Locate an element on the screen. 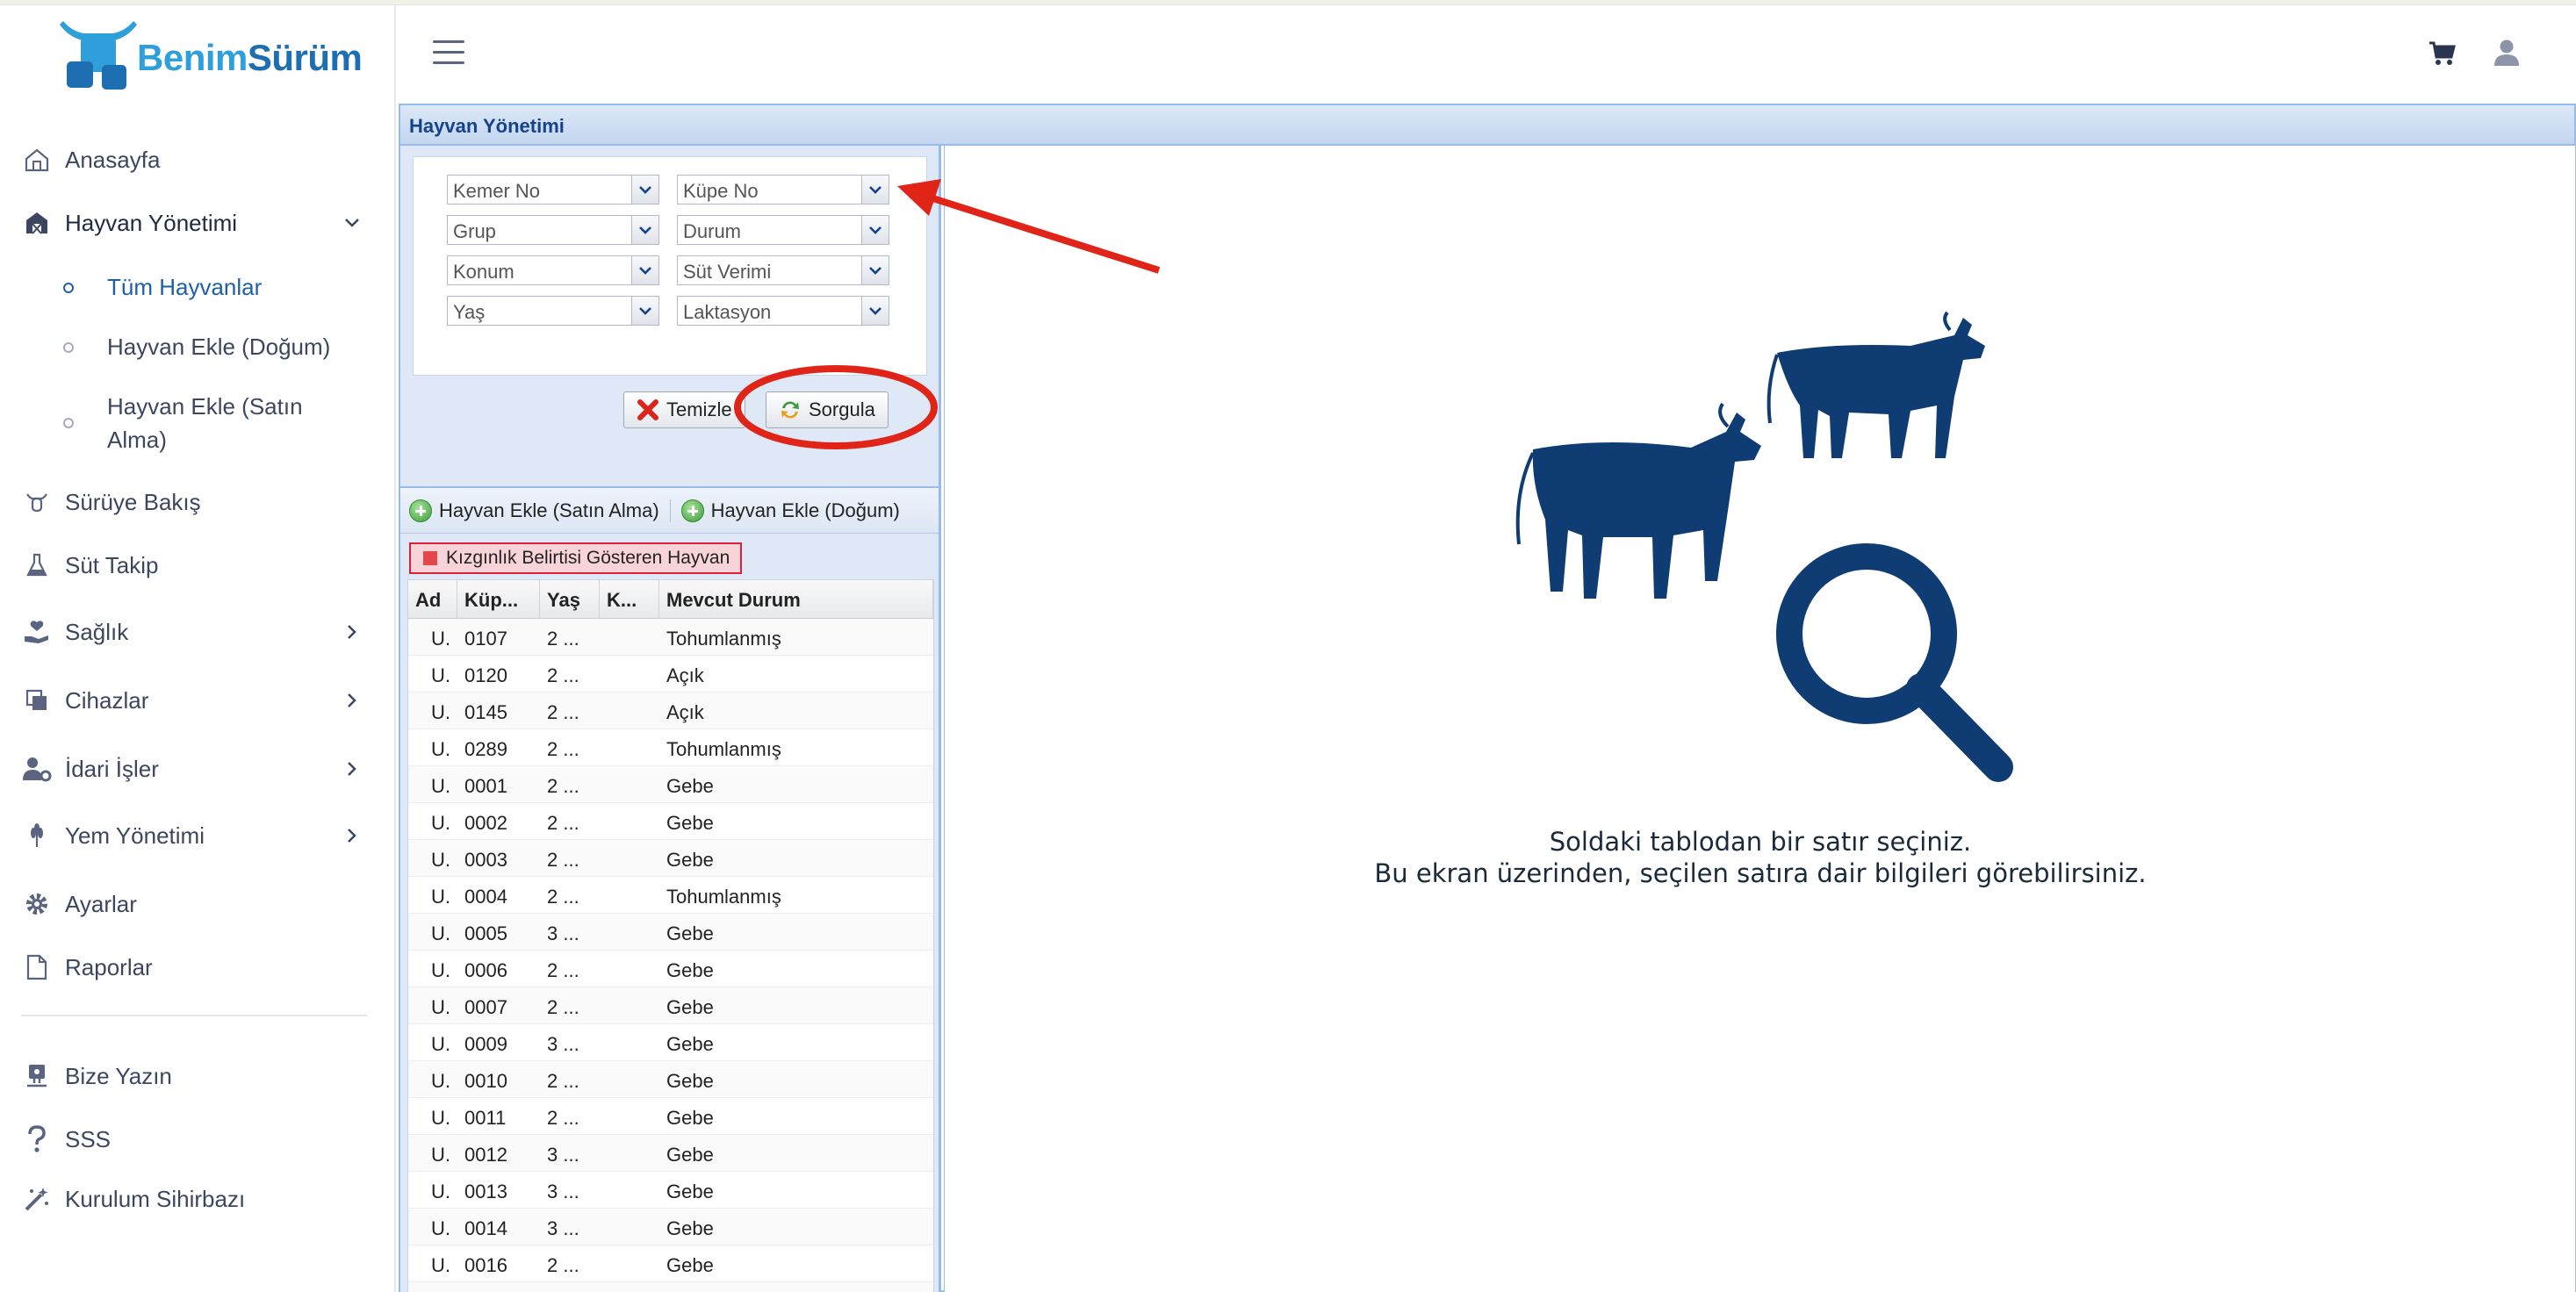 The width and height of the screenshot is (2576, 1292). table-row: U. 0014 3 ... Gebe is located at coordinates (670, 1227).